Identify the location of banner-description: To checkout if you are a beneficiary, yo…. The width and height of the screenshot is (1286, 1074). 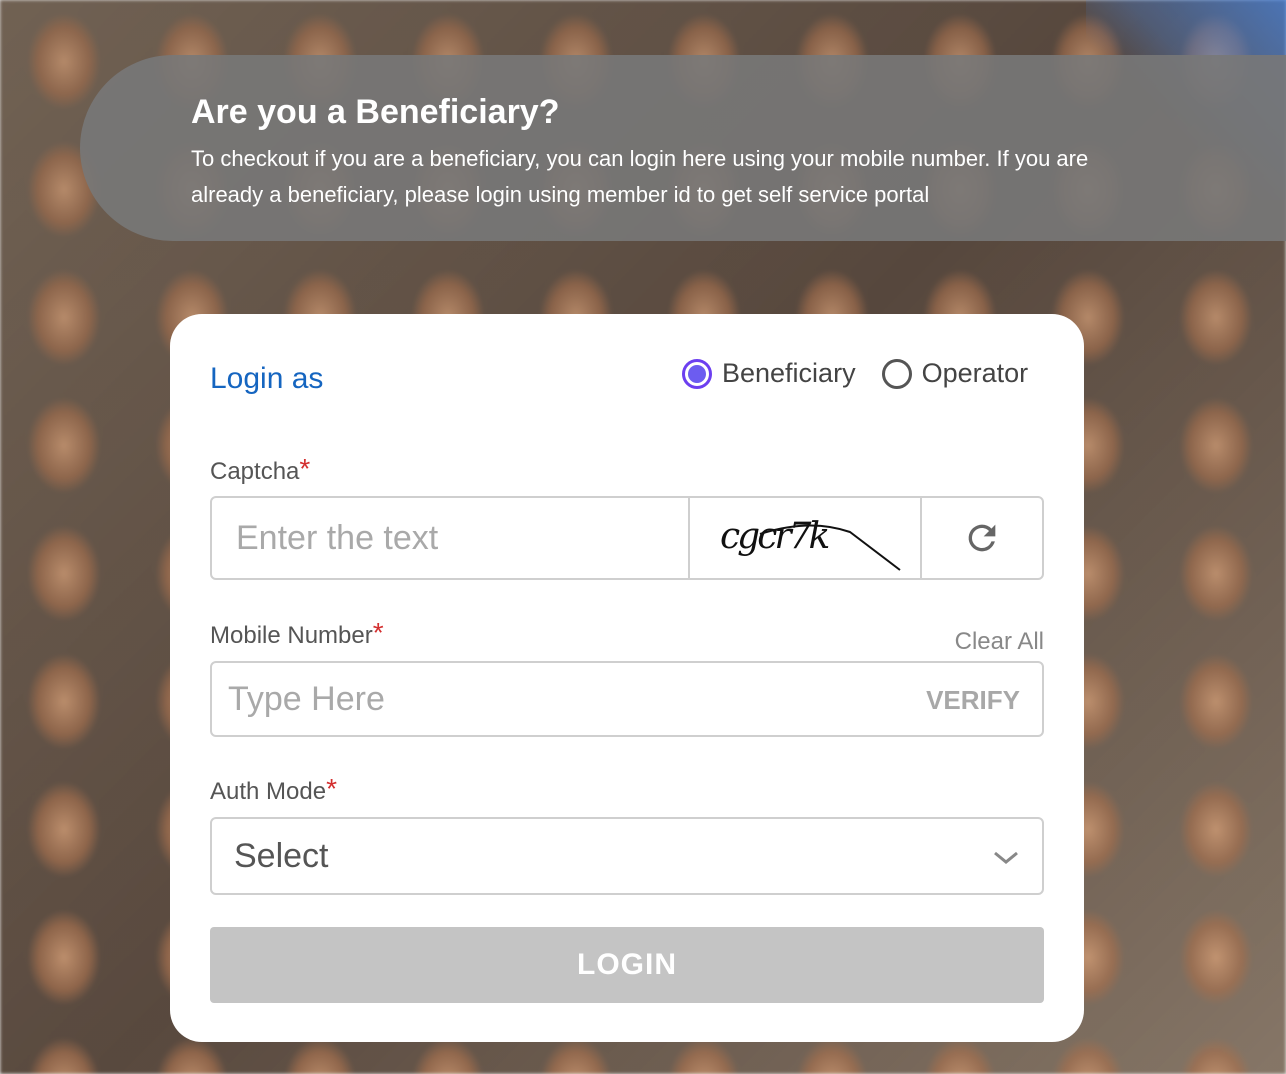
(640, 176).